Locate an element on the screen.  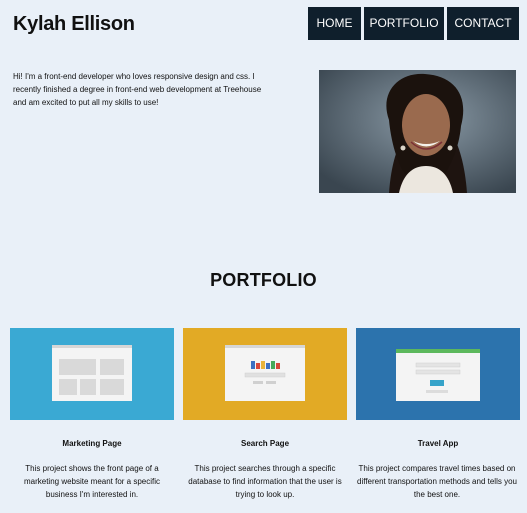
site-title: Kylah Ellison is located at coordinates (74, 24).